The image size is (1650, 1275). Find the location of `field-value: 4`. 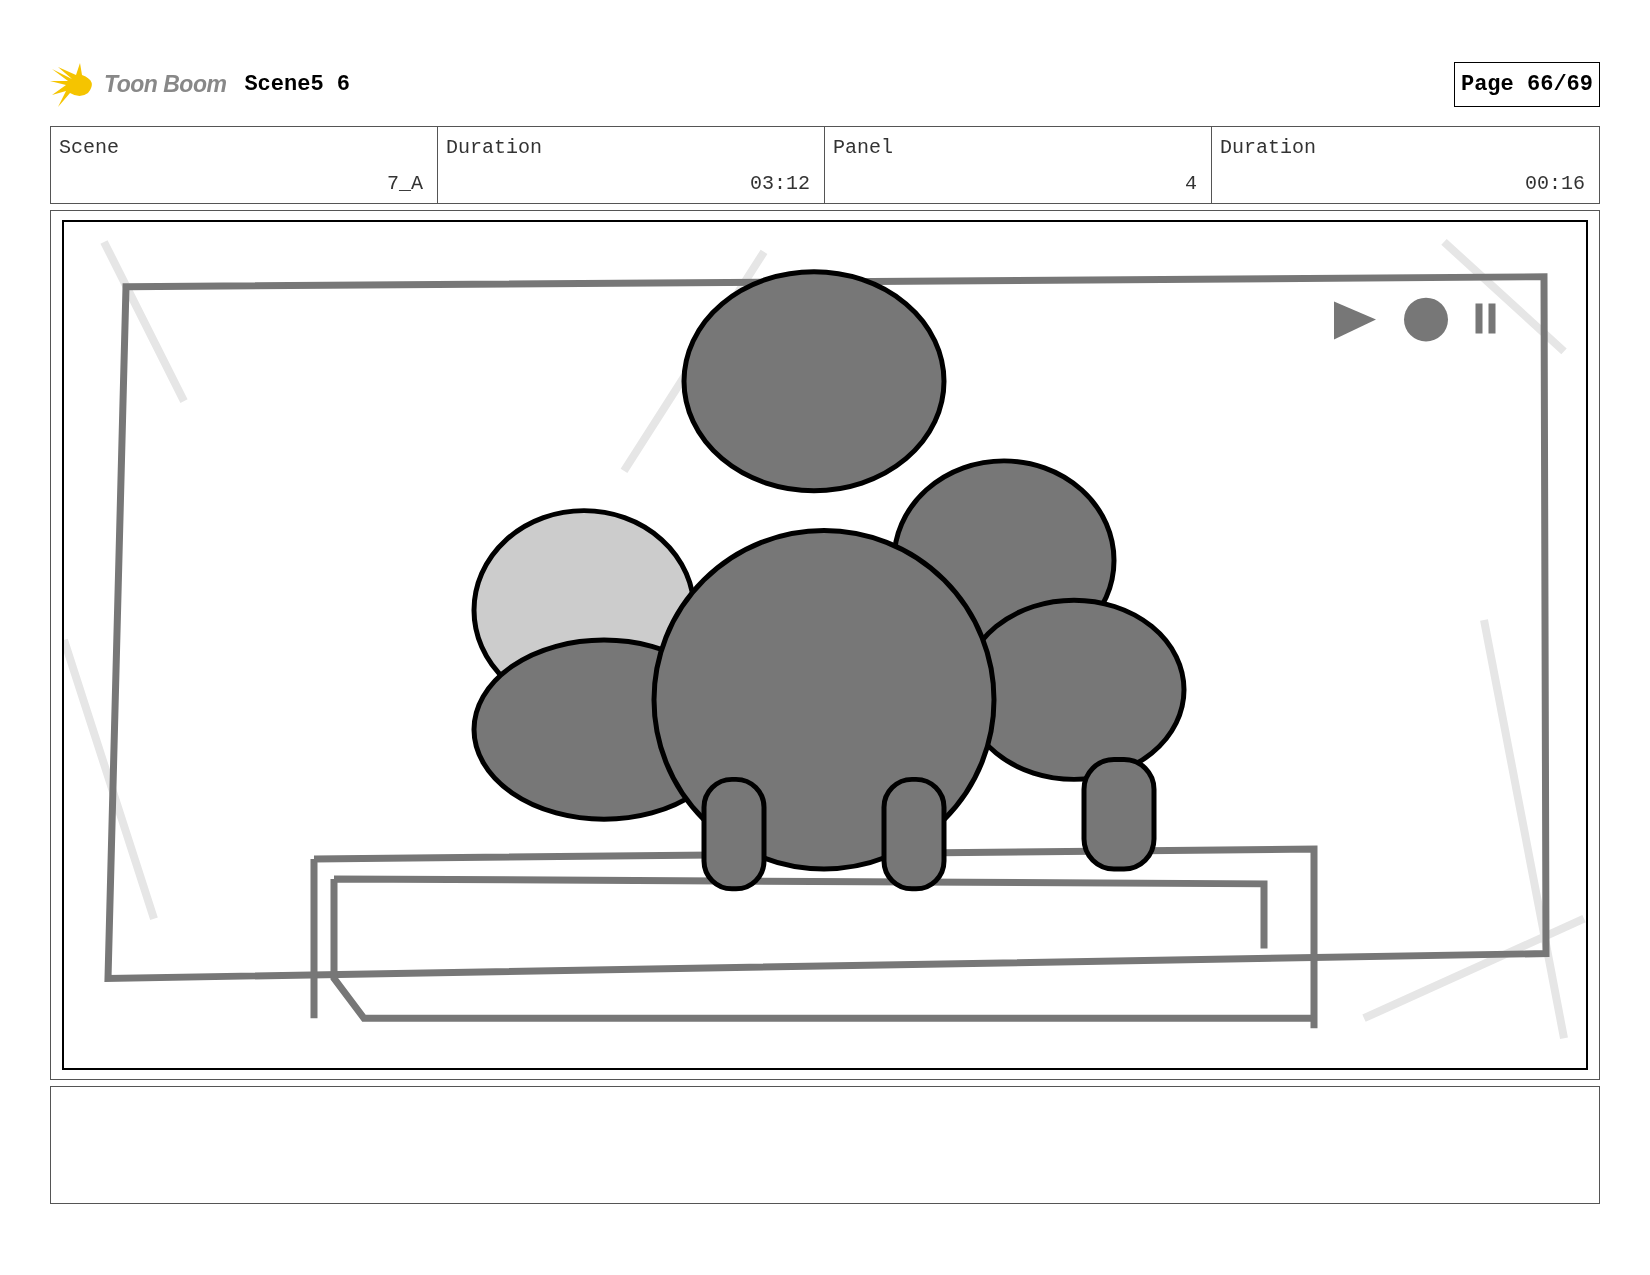

field-value: 4 is located at coordinates (1191, 184).